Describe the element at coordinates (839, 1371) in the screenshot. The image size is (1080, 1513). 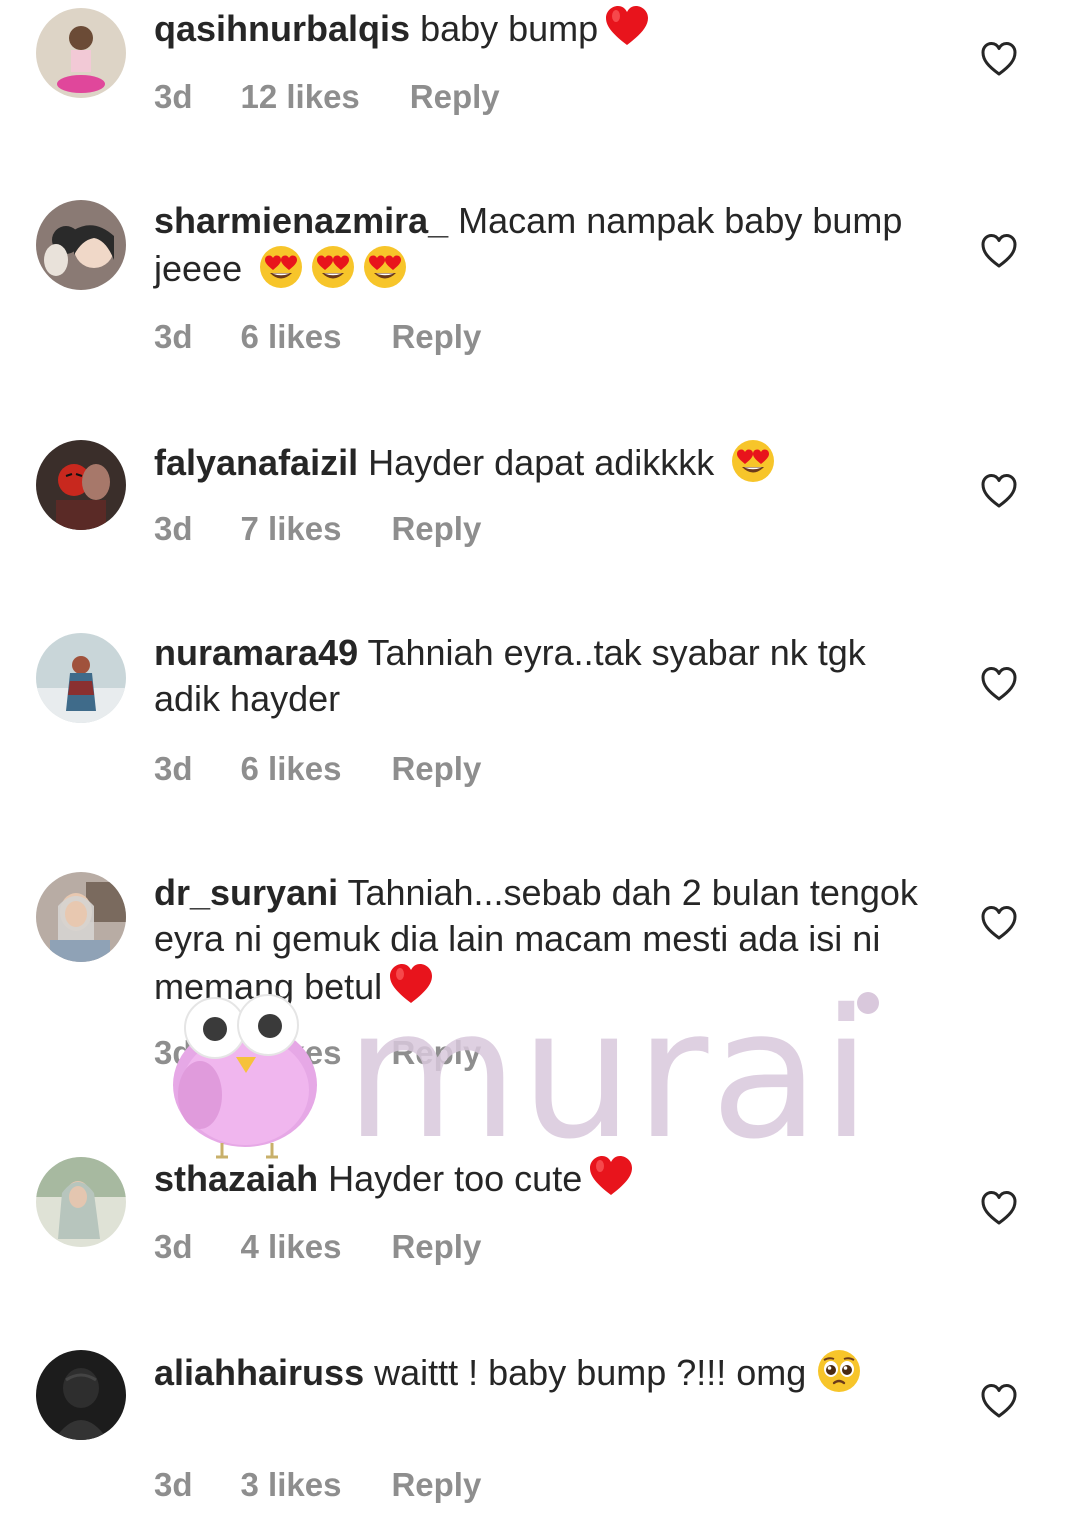
I see `pleading-face-emoji-icon` at that location.